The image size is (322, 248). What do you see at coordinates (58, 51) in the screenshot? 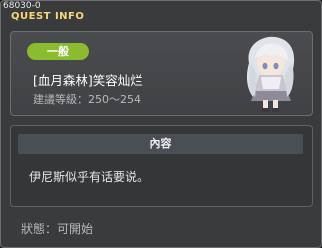
I see `quest-category-badge: 一般` at bounding box center [58, 51].